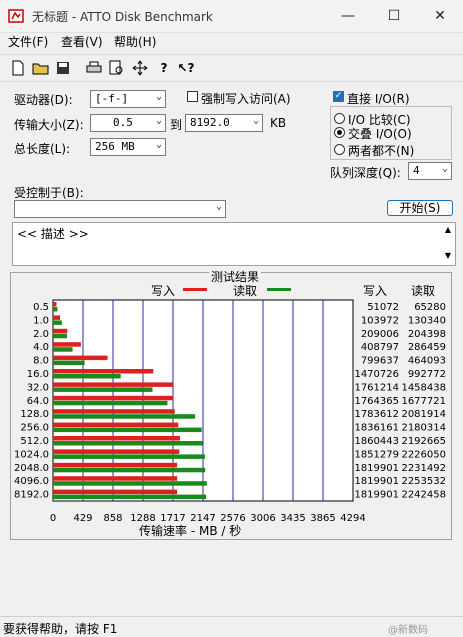  What do you see at coordinates (339, 118) in the screenshot?
I see `io-compare-radio` at bounding box center [339, 118].